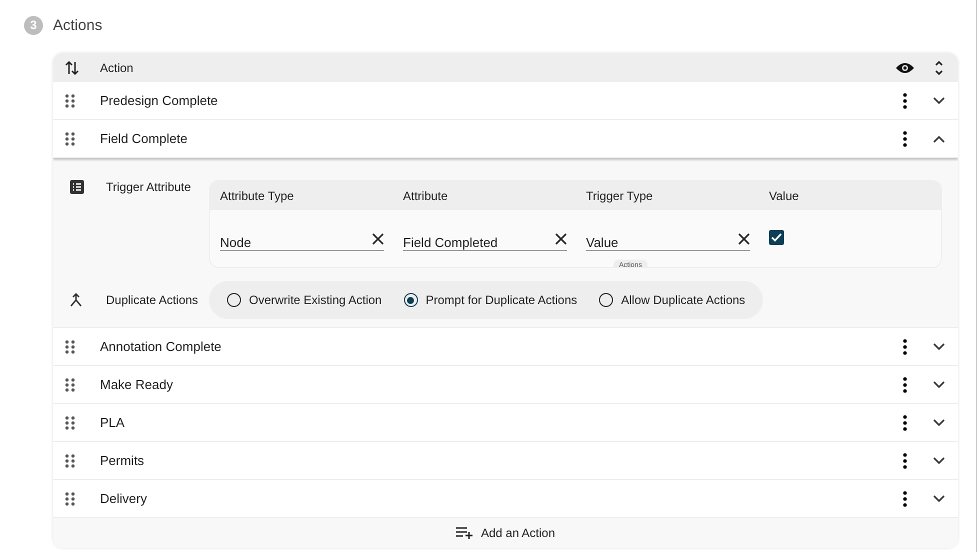 The image size is (980, 552). I want to click on value-checkbox, so click(776, 237).